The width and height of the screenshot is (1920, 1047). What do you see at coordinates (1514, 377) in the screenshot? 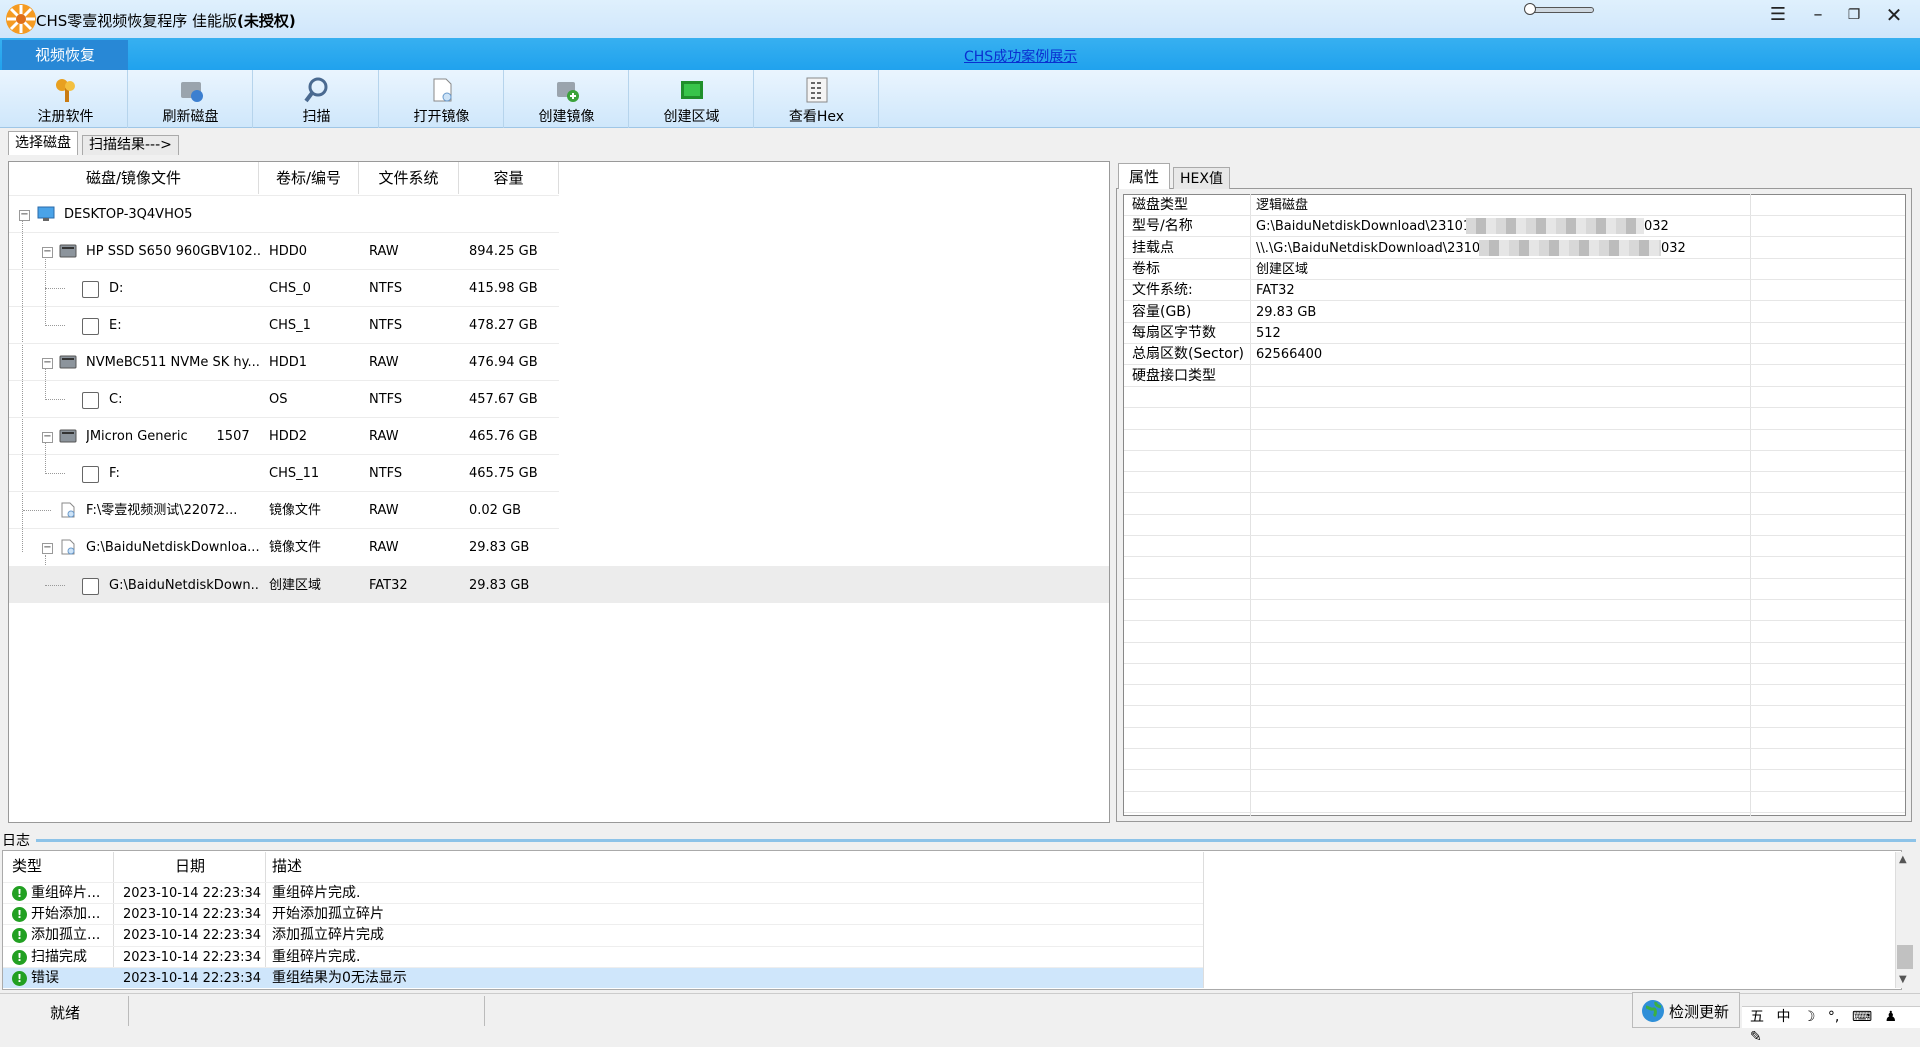
I see `property-row: 硬盘接口类型` at bounding box center [1514, 377].